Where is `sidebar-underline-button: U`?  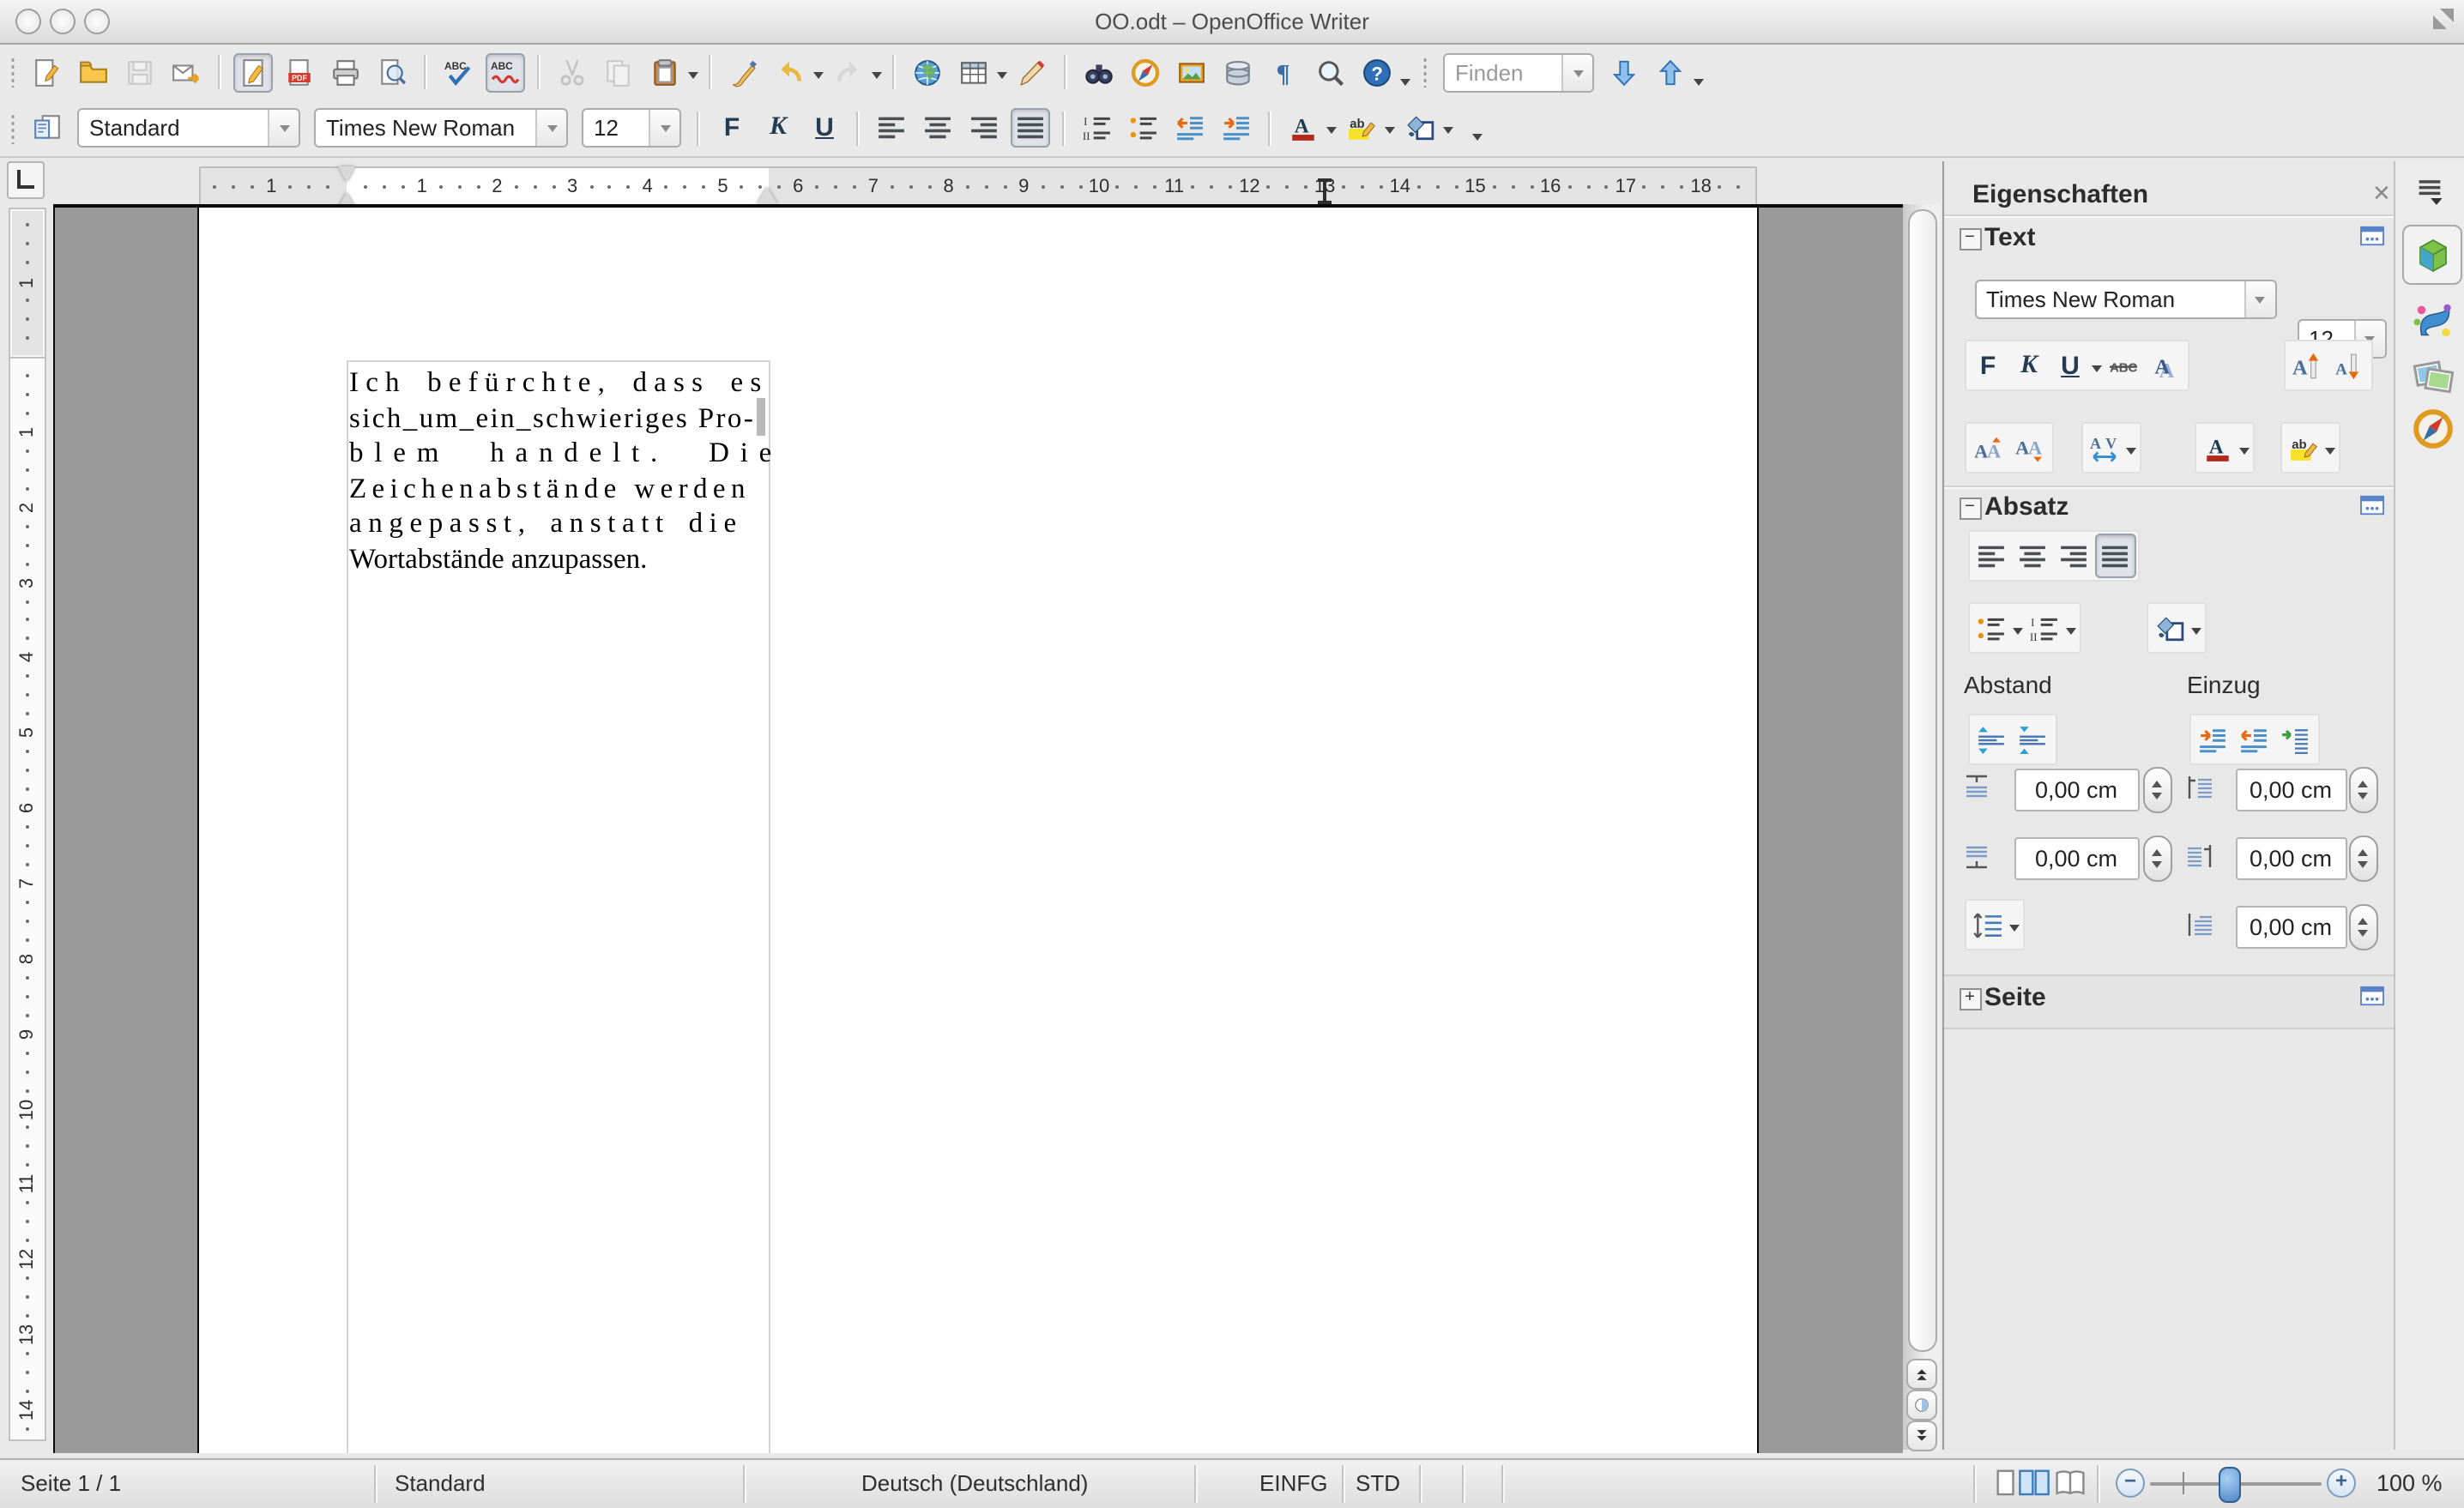
sidebar-underline-button: U is located at coordinates (2070, 365).